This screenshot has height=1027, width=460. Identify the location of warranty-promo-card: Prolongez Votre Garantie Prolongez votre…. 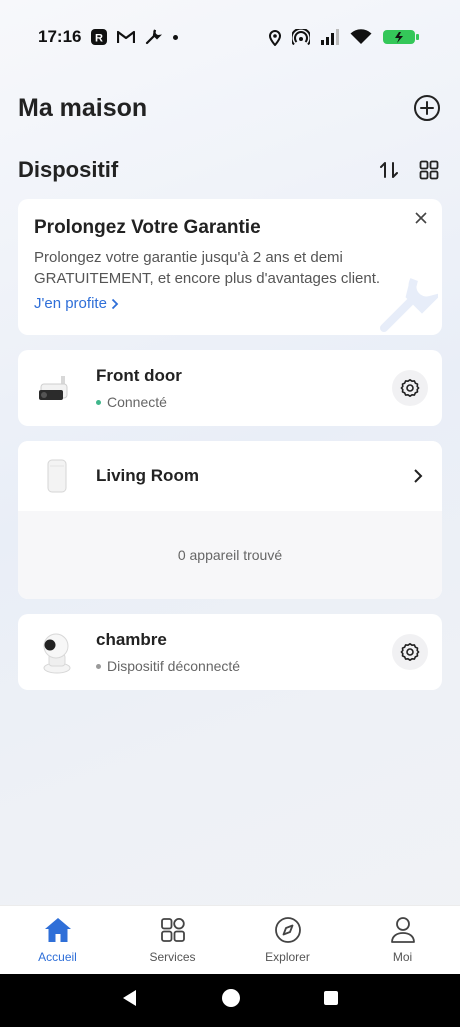
(230, 267).